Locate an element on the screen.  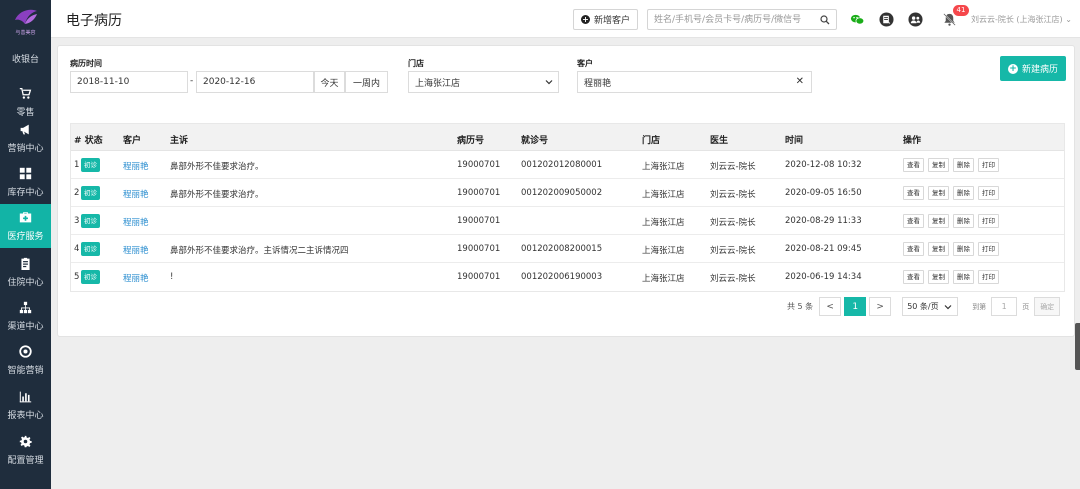
page-title: 电子病历 is located at coordinates (94, 21).